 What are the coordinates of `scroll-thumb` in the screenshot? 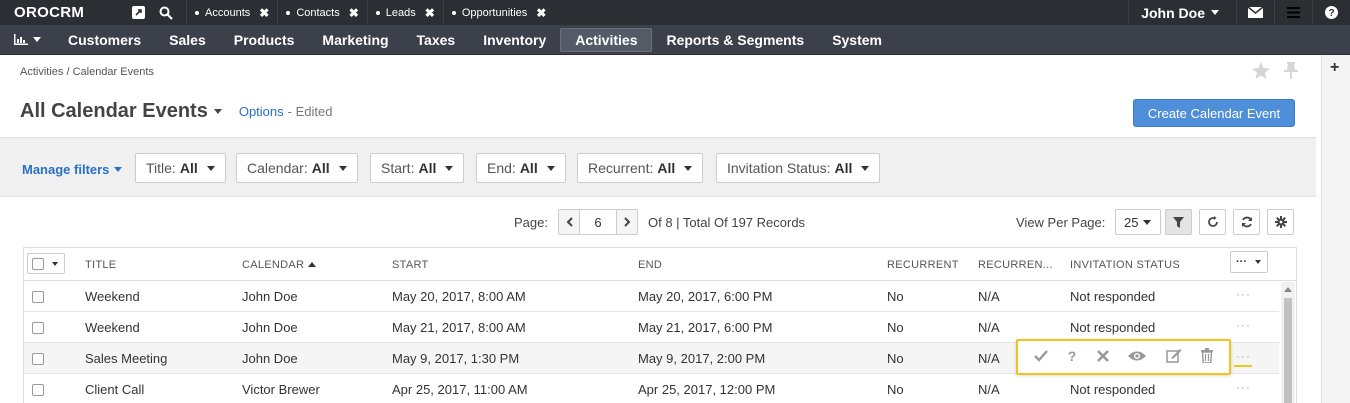 It's located at (1288, 350).